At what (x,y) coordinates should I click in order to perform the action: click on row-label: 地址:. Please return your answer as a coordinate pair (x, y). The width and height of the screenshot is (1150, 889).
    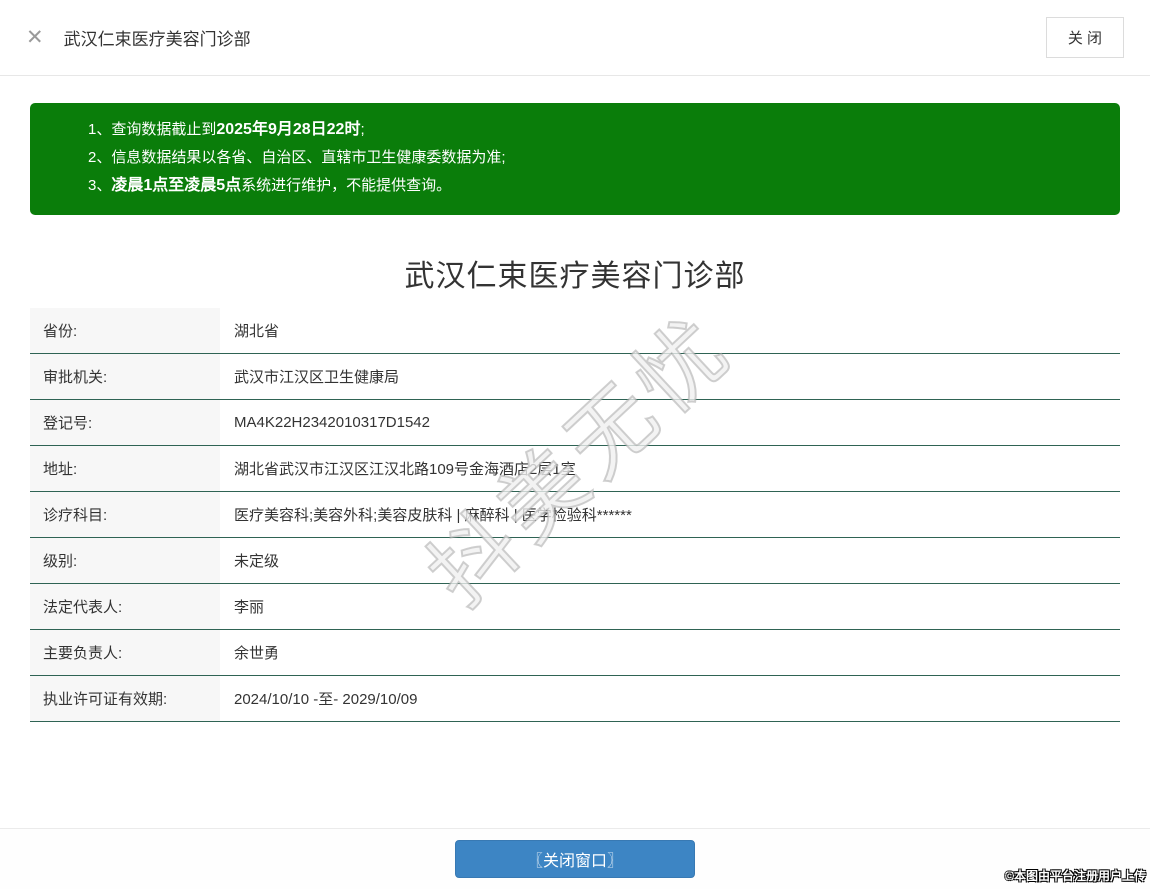
    Looking at the image, I should click on (125, 468).